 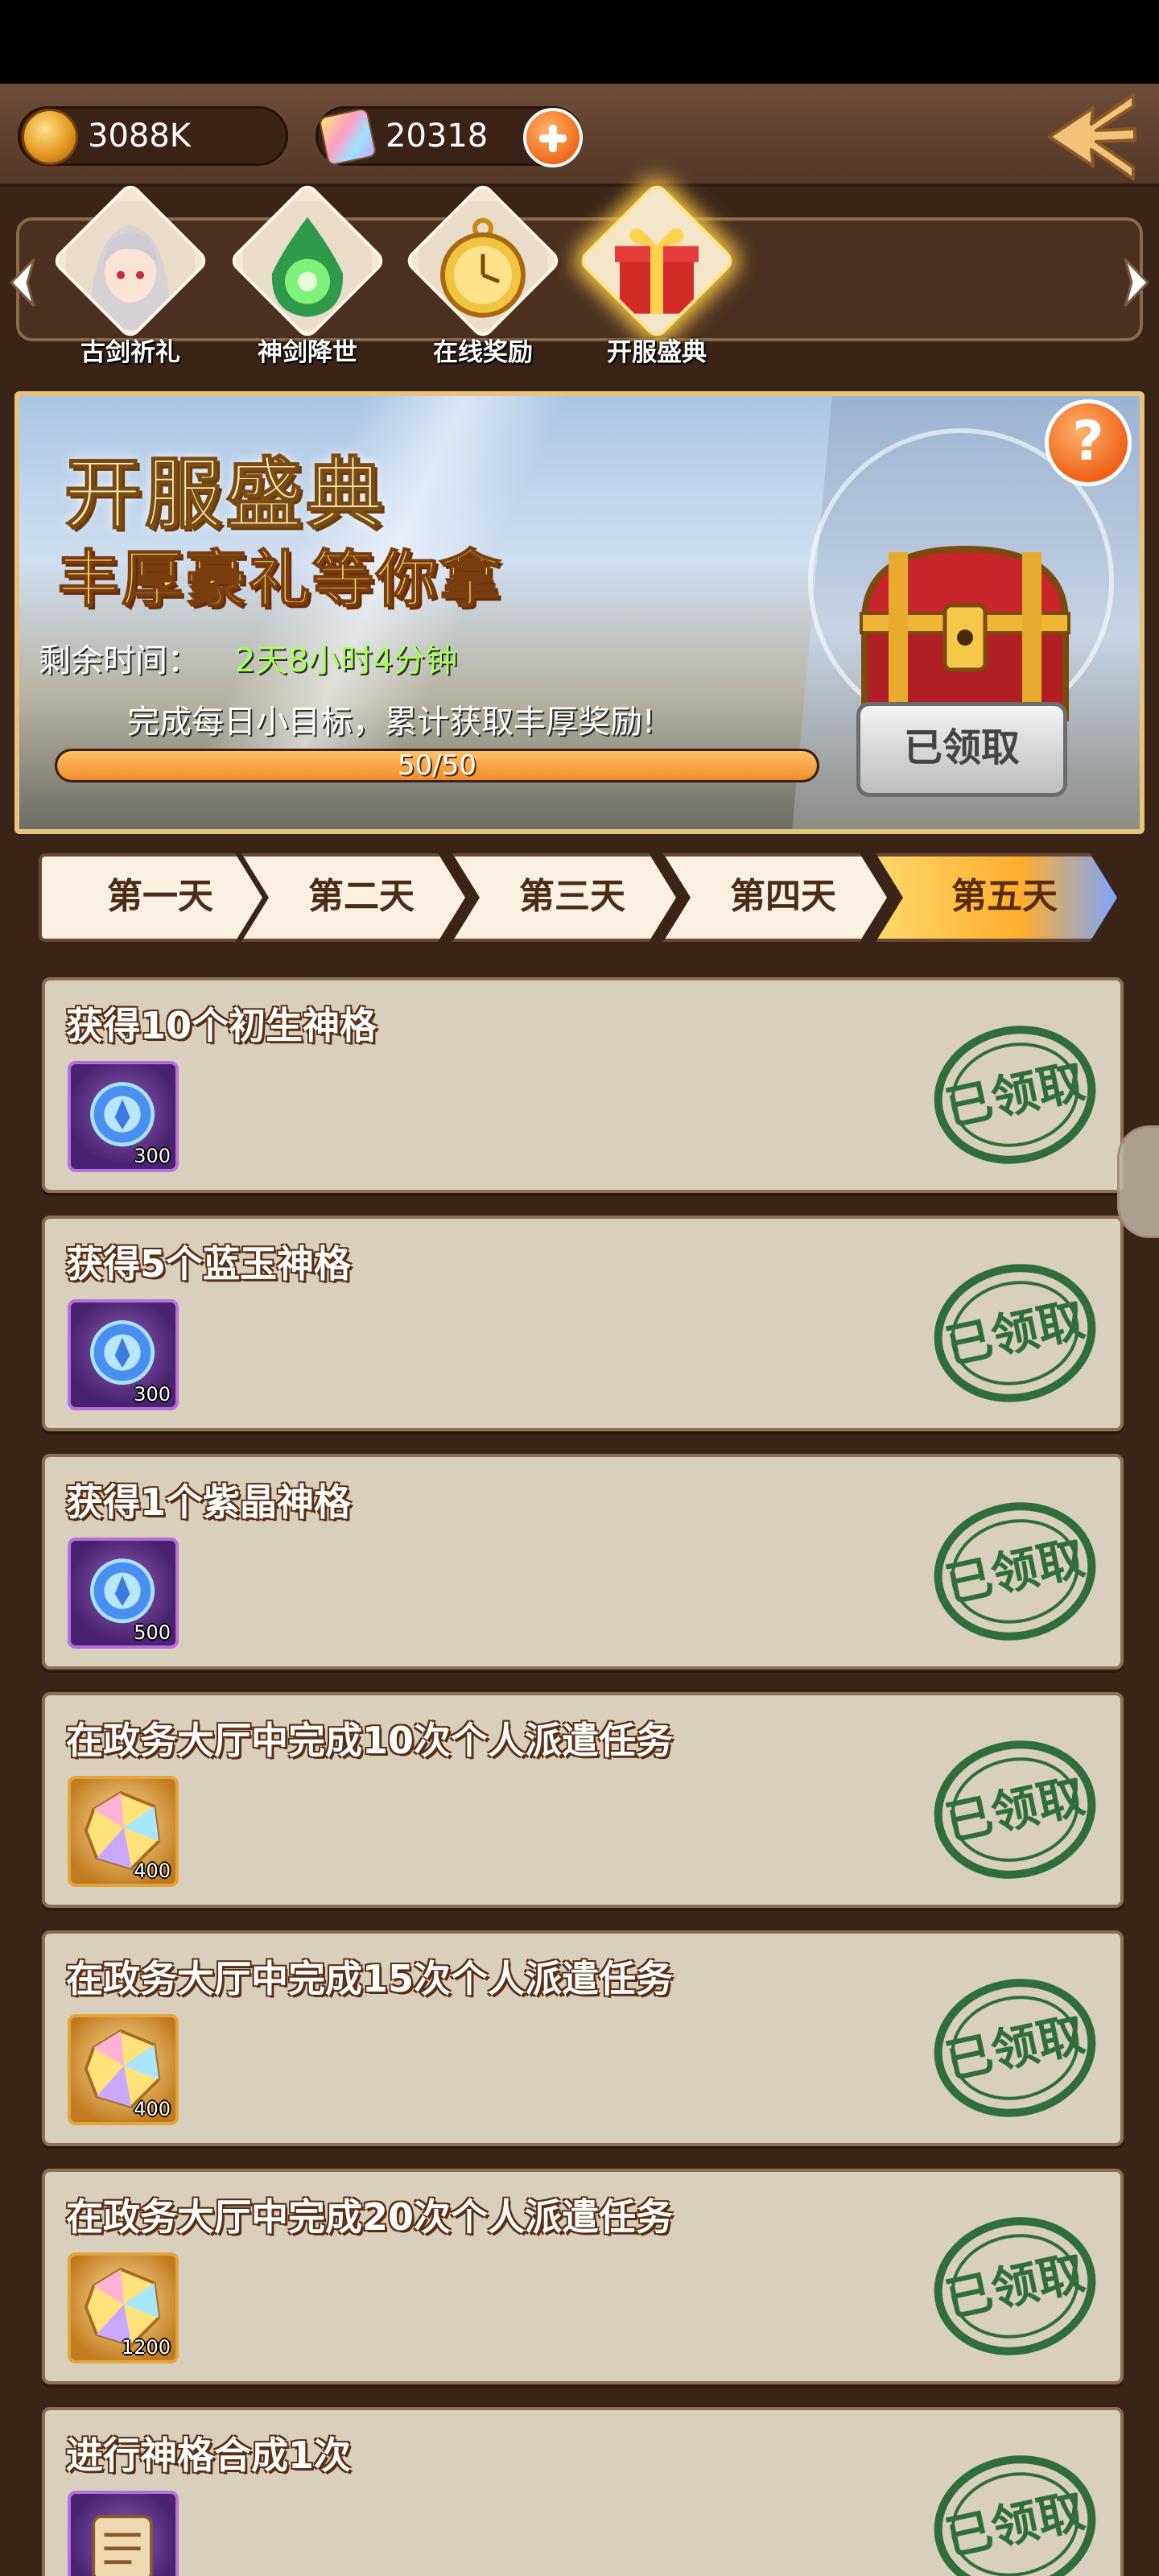 What do you see at coordinates (656, 265) in the screenshot?
I see `gift-box-icon` at bounding box center [656, 265].